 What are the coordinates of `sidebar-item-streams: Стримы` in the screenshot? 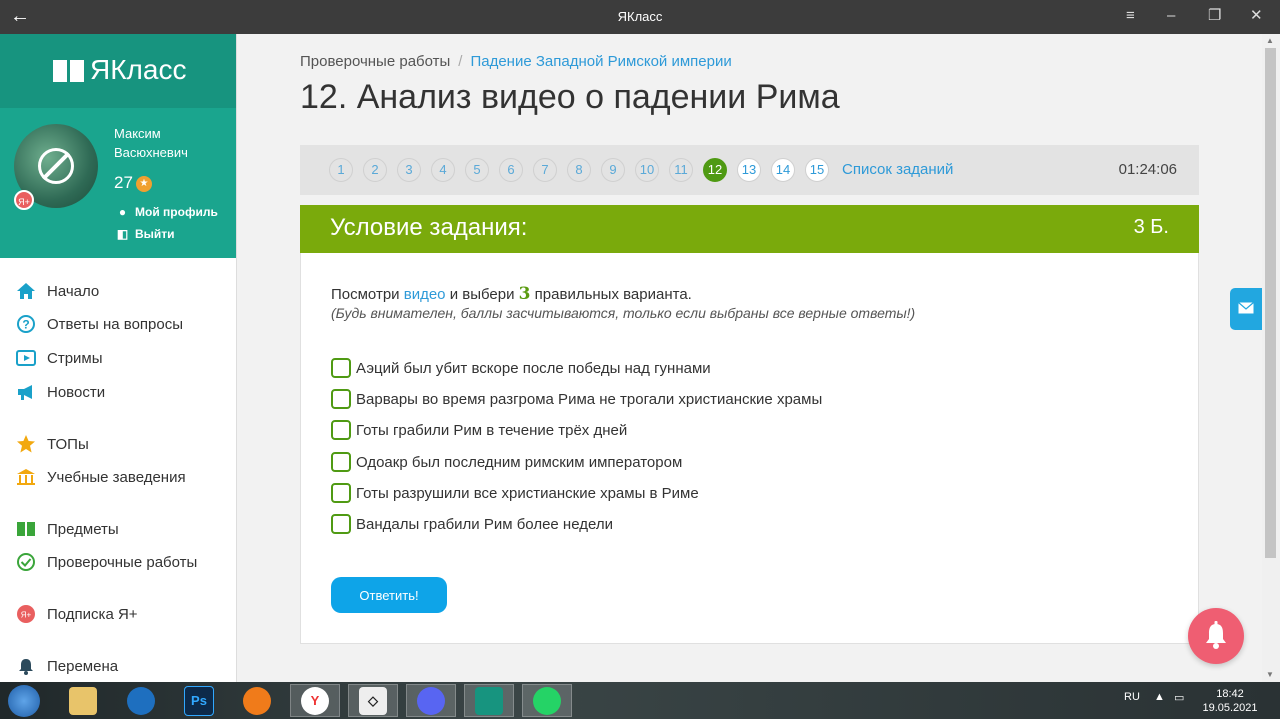 It's located at (59, 358).